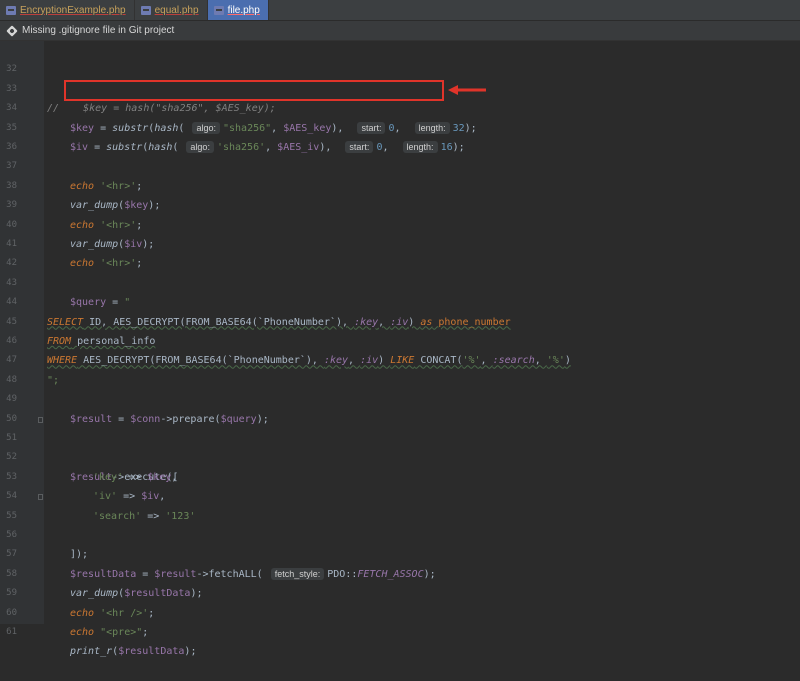 This screenshot has height=681, width=800. What do you see at coordinates (118, 632) in the screenshot?
I see `code-token: "<pre>"` at bounding box center [118, 632].